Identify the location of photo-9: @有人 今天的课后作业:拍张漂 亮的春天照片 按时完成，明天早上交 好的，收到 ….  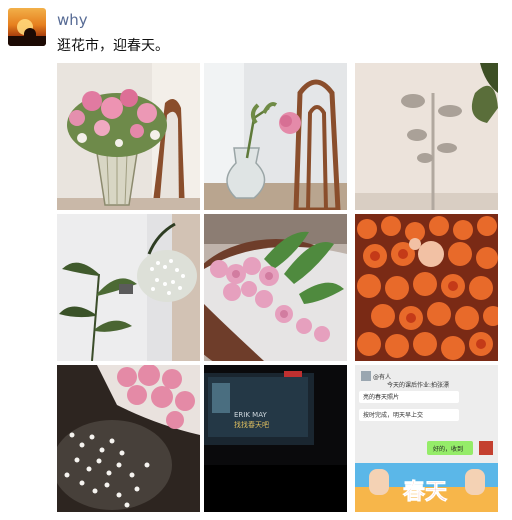
(426, 438).